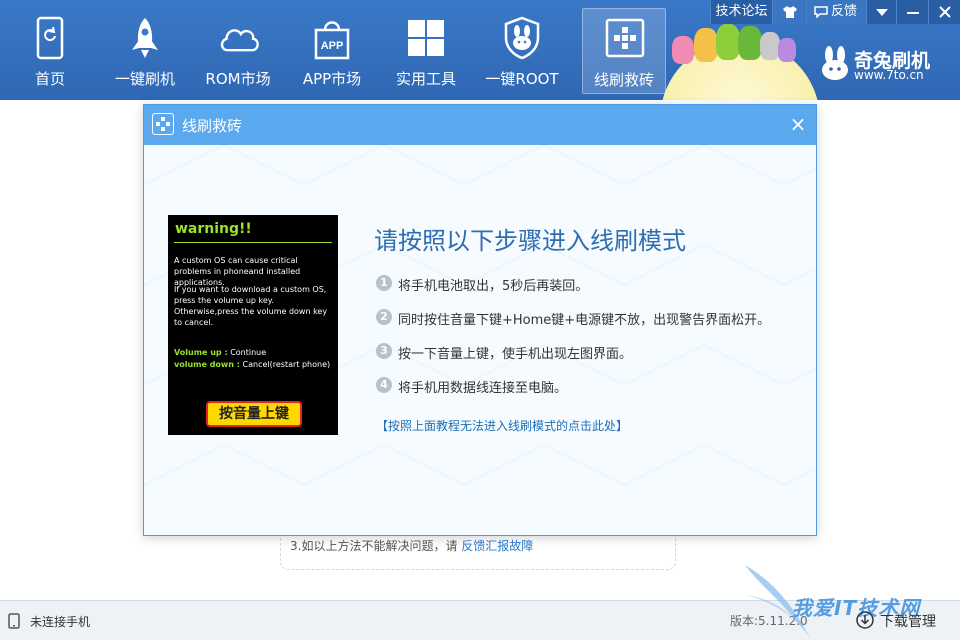 Image resolution: width=960 pixels, height=640 pixels. What do you see at coordinates (584, 320) in the screenshot?
I see `step-text: 同时按住音量下键+Home键+电源键不放，出现警告界面松开。` at bounding box center [584, 320].